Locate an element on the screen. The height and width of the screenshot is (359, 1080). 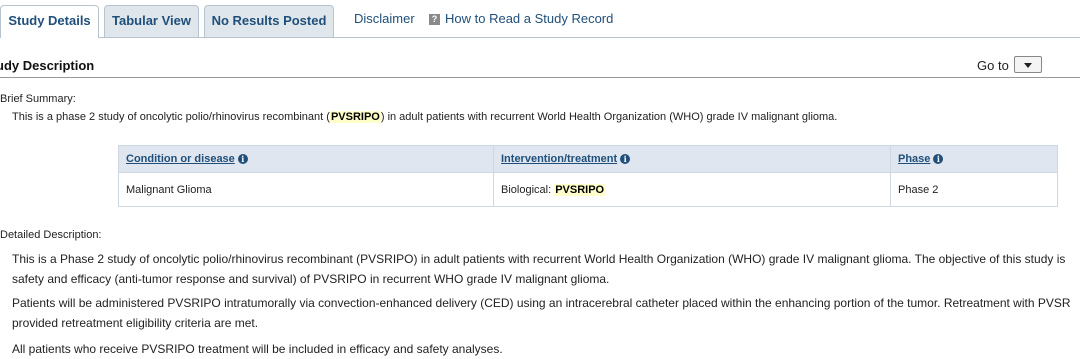
intervention-header-label: Intervention/treatment is located at coordinates (559, 159).